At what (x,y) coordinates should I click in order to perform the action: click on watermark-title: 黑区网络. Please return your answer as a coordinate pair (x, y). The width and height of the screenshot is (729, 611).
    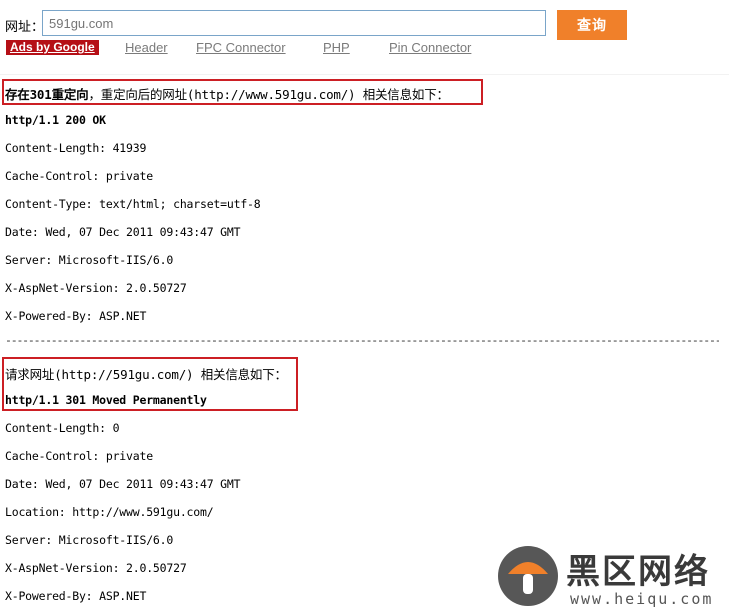
    Looking at the image, I should click on (638, 572).